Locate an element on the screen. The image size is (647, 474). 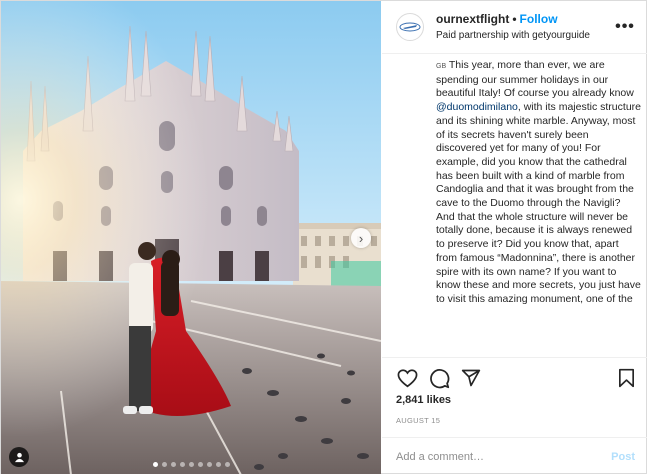
username: ournextflight is located at coordinates (472, 19).